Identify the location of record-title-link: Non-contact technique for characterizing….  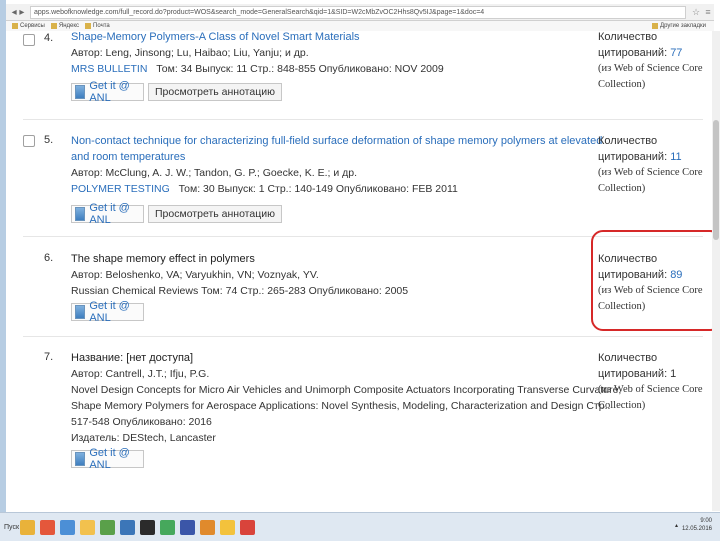
(336, 141).